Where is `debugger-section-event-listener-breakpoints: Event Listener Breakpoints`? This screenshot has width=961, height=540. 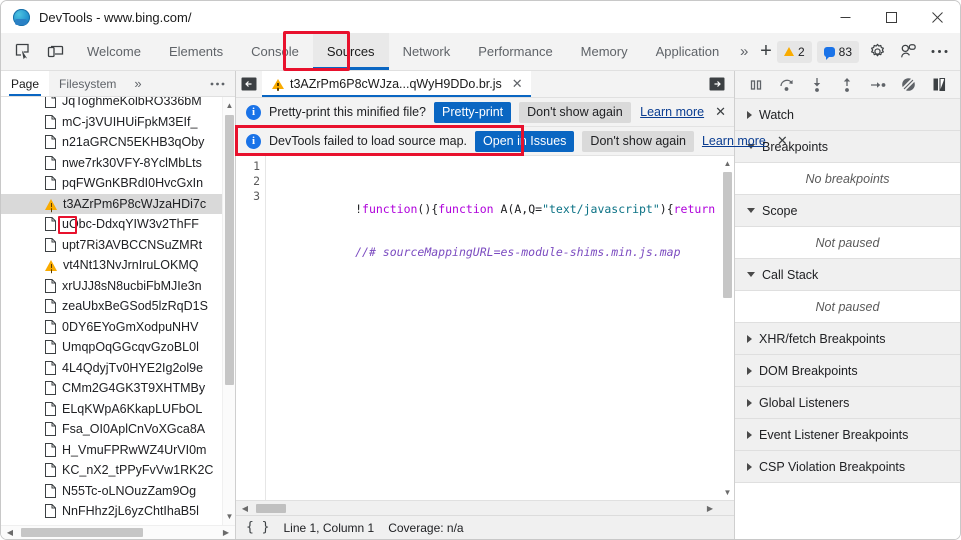 debugger-section-event-listener-breakpoints: Event Listener Breakpoints is located at coordinates (847, 435).